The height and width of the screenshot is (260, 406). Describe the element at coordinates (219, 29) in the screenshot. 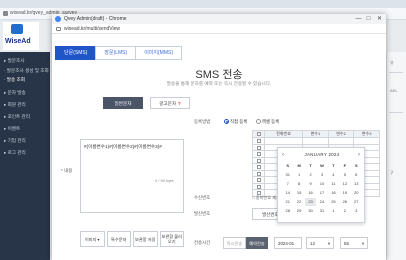

I see `window-address-bar: wisead.kr/multi/sendView` at that location.